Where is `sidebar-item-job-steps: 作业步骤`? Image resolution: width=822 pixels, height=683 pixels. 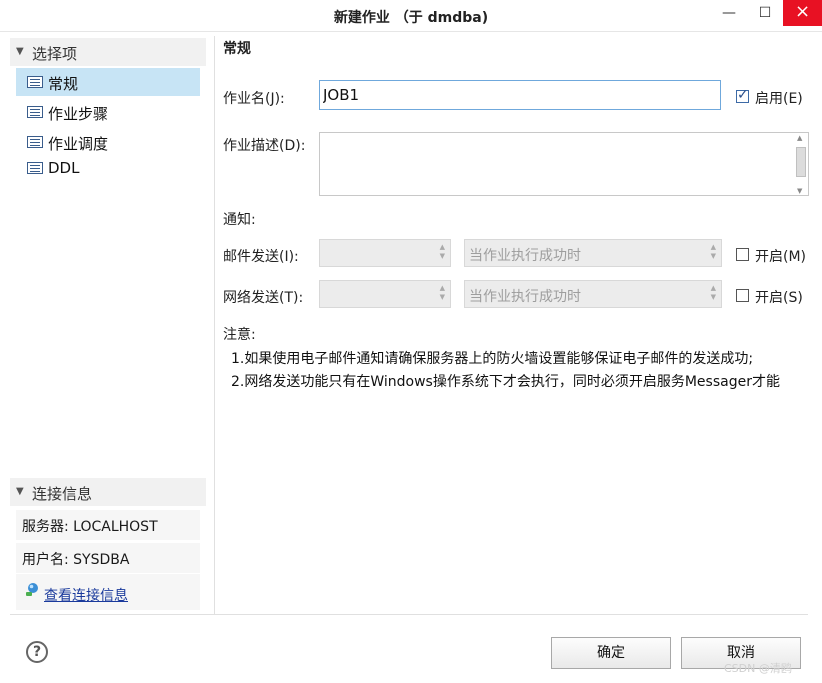
sidebar-item-job-steps: 作业步骤 is located at coordinates (108, 112).